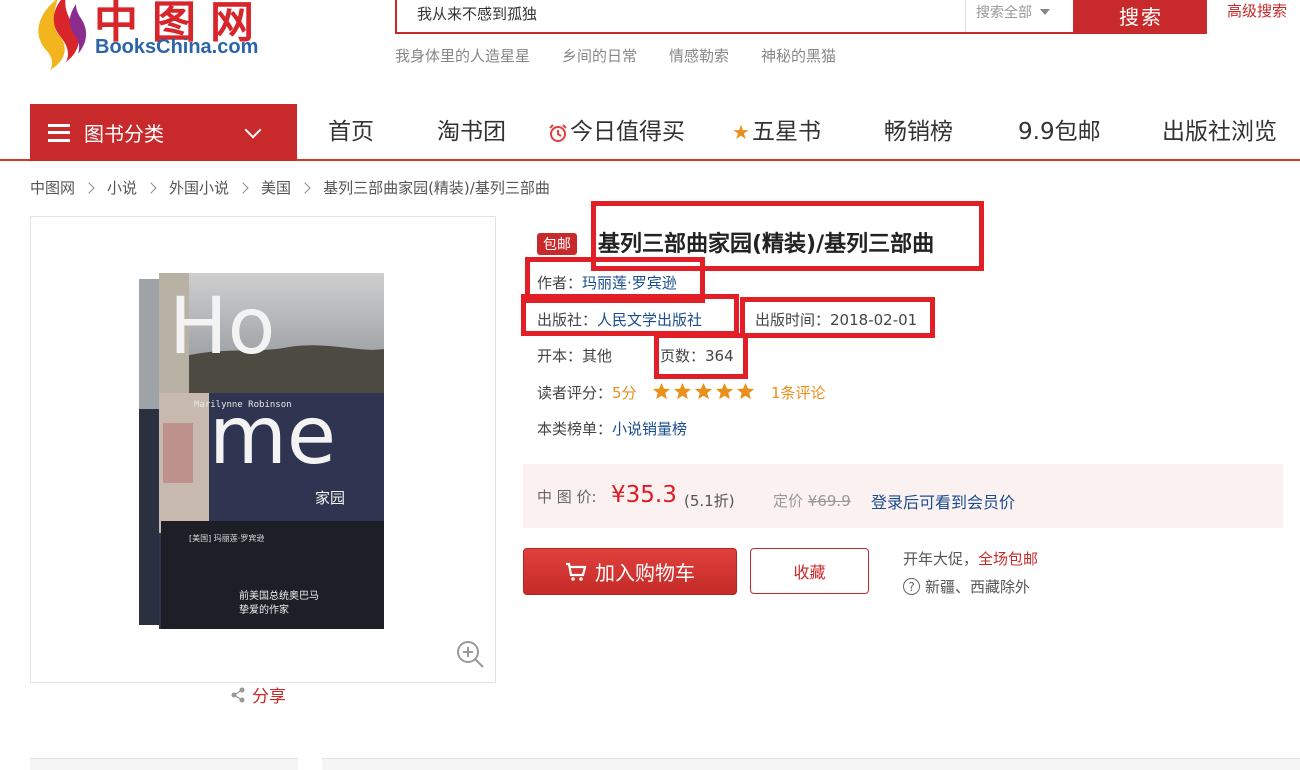  Describe the element at coordinates (798, 55) in the screenshot. I see `hot-word-link: 神秘的黑猫` at that location.